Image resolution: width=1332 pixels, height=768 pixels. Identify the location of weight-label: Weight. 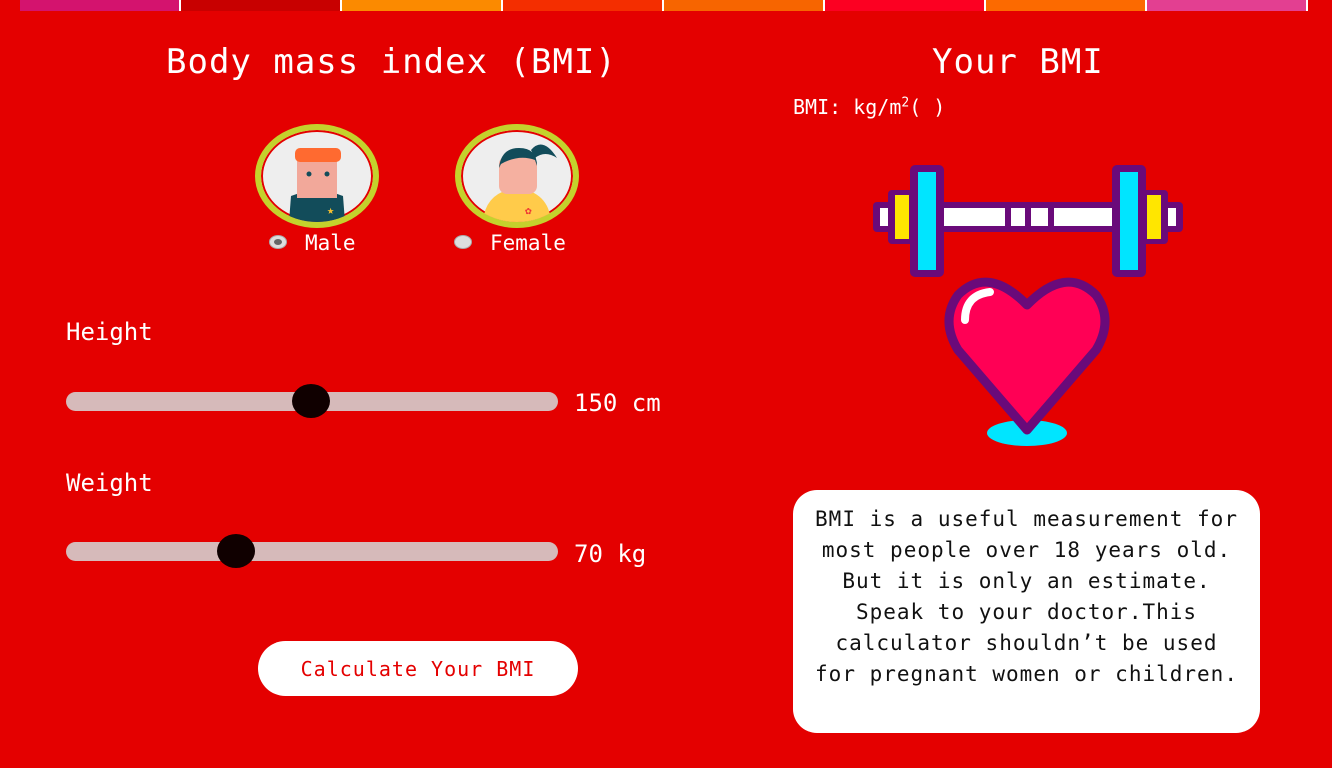
(109, 483).